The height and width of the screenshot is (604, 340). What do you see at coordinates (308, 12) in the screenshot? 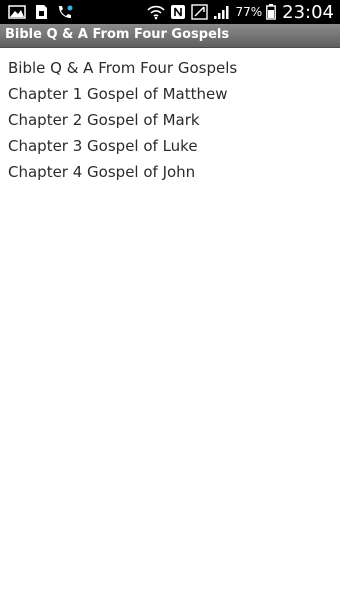
I see `clock: 23:04` at bounding box center [308, 12].